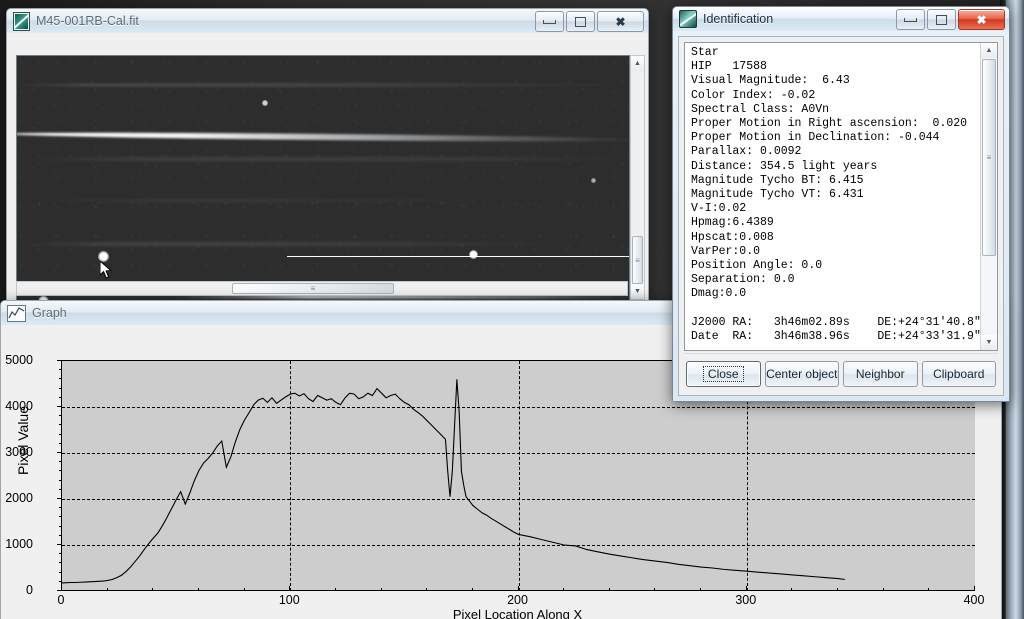 This screenshot has width=1024, height=619. I want to click on y-tick-label: 0, so click(29, 590).